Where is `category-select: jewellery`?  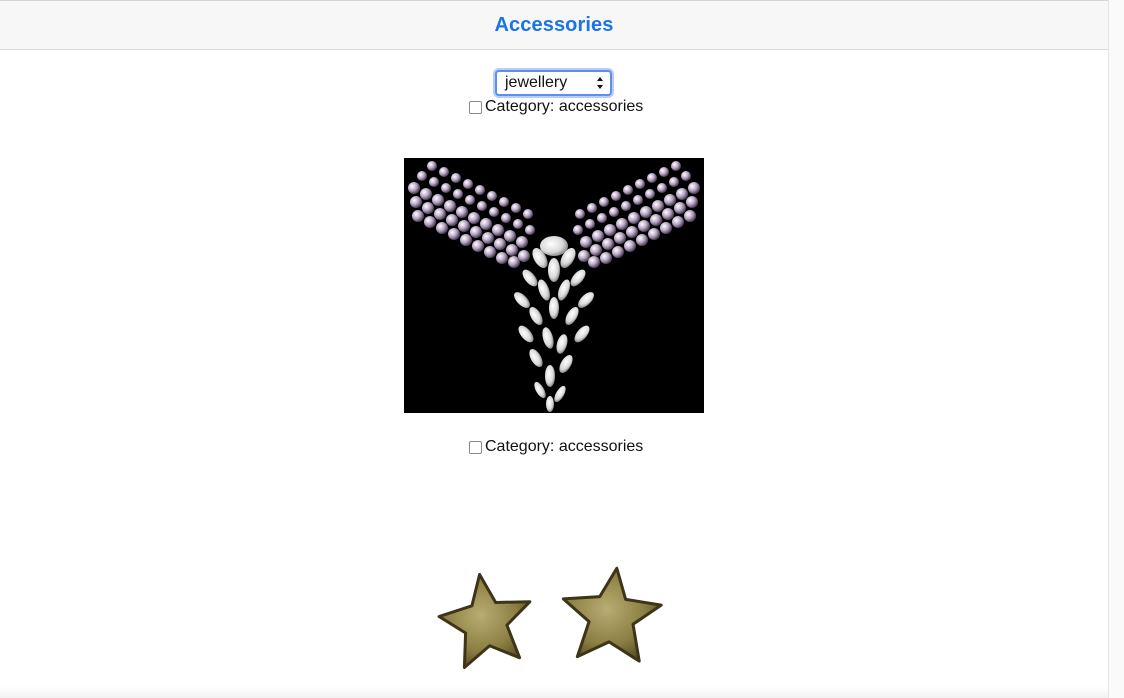 category-select: jewellery is located at coordinates (553, 83).